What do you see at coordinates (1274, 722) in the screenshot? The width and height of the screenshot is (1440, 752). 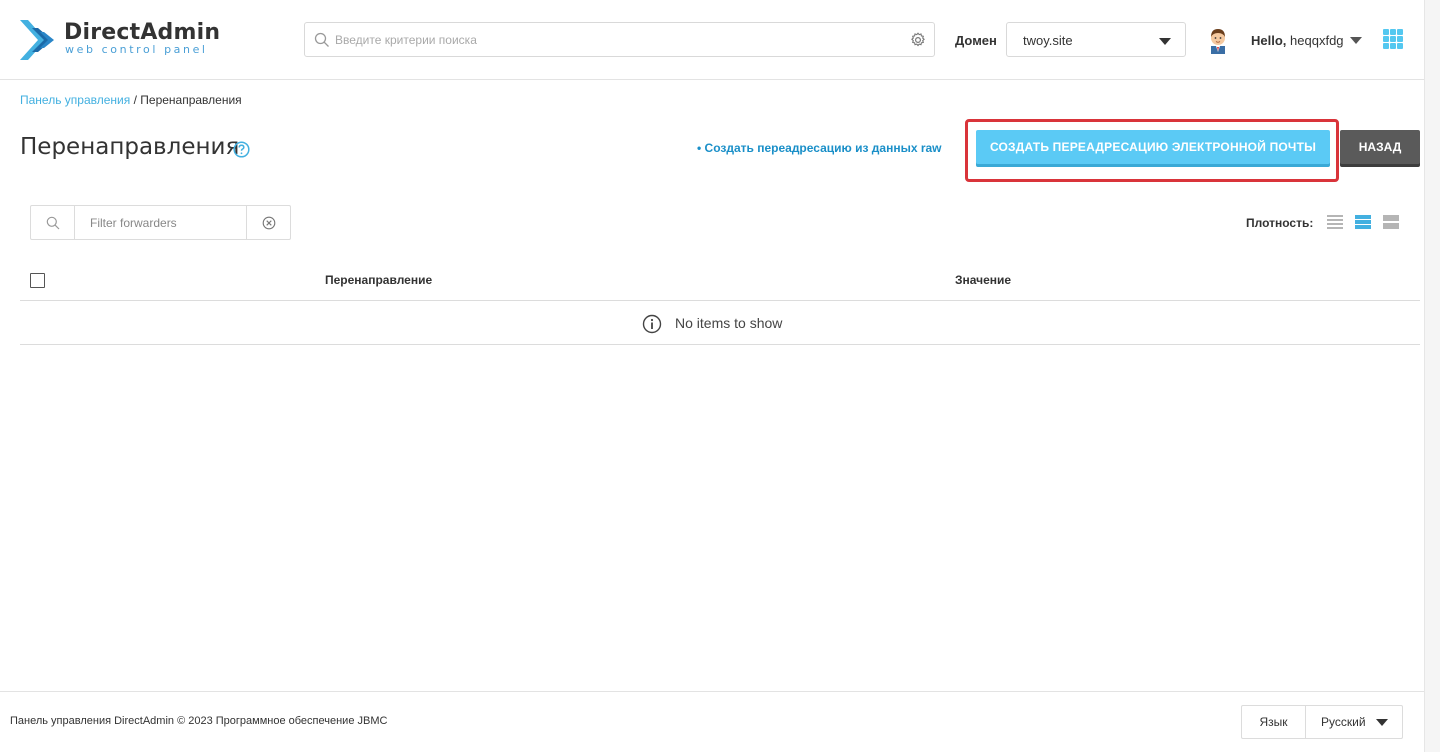 I see `language-label: Язык` at bounding box center [1274, 722].